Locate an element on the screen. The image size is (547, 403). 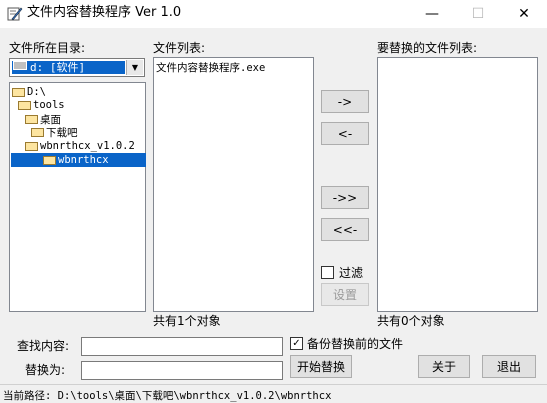
tree-item-label: wbnrthcx_v1.0.2 is located at coordinates (87, 146).